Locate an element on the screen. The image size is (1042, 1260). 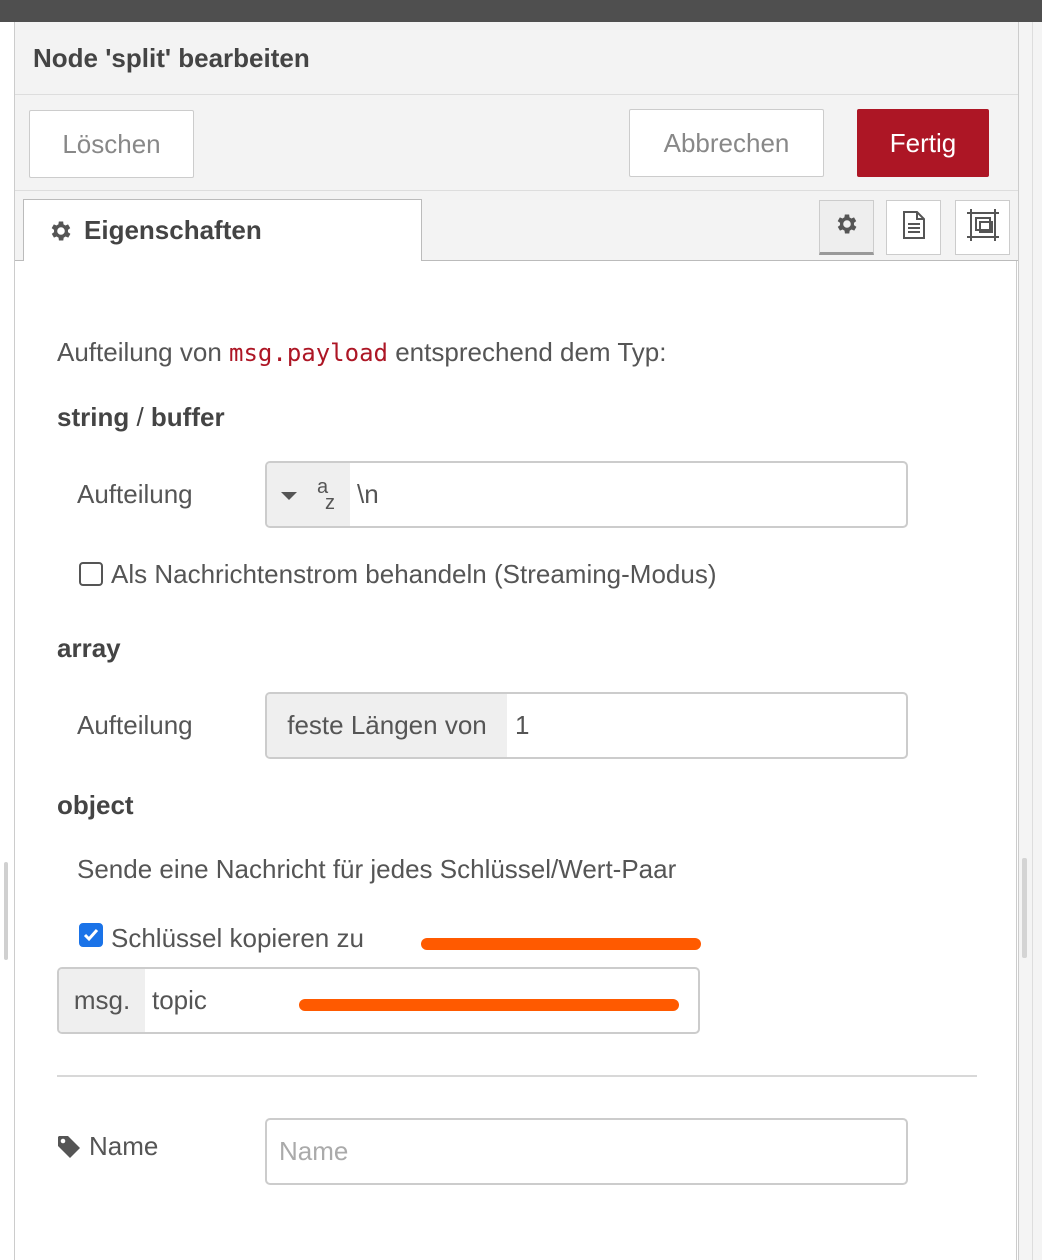
tab-properties: Eigenschaften is located at coordinates (222, 230).